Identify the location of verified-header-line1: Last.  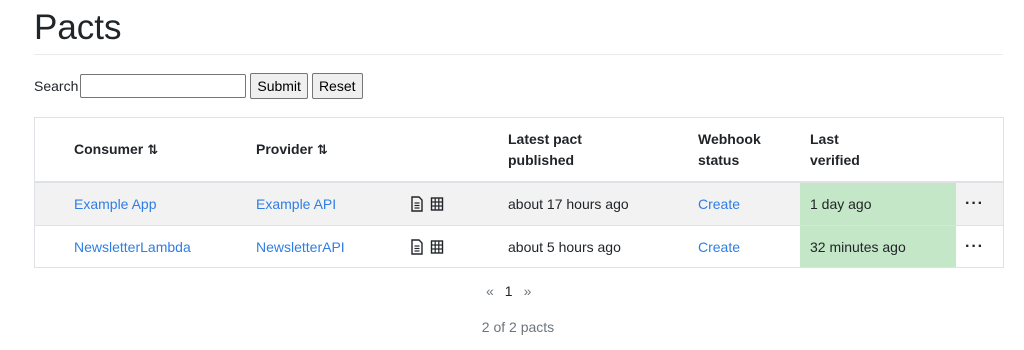
(824, 138).